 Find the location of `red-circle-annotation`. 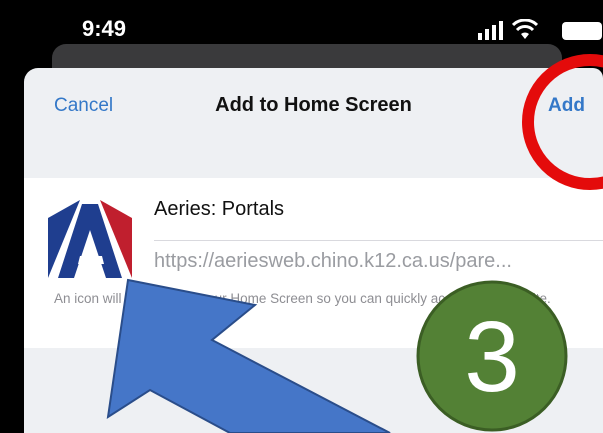

red-circle-annotation is located at coordinates (562, 122).